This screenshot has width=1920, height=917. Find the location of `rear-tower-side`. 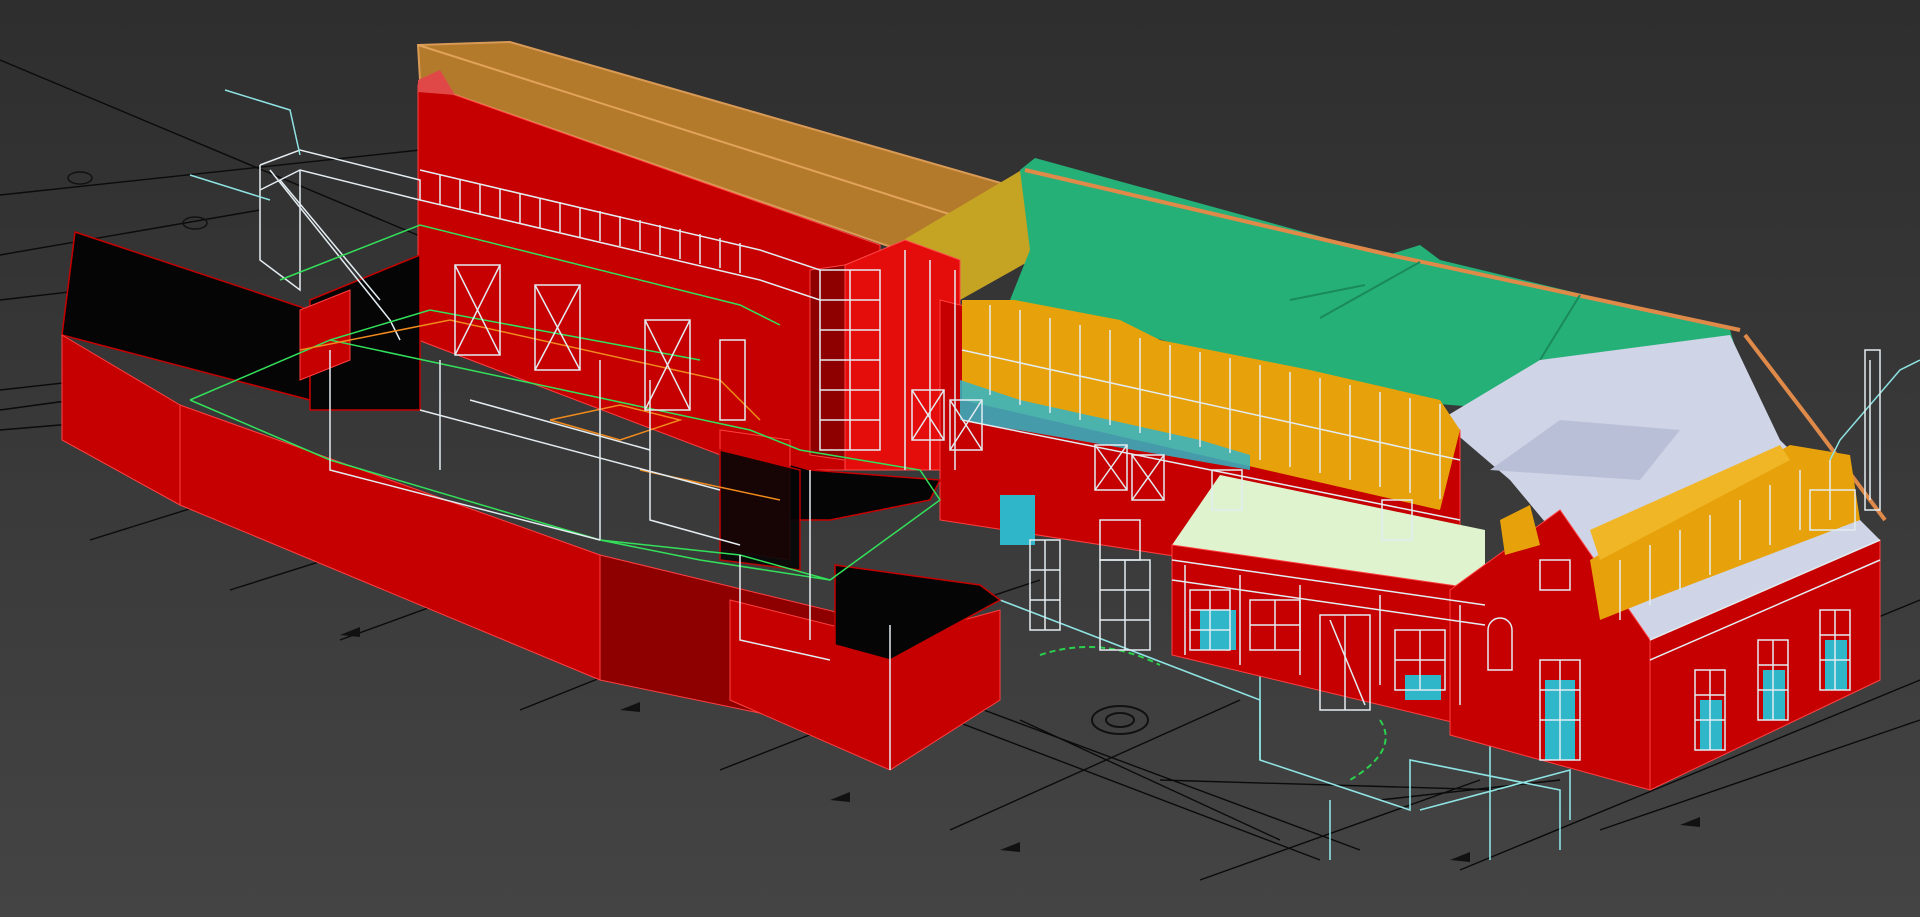

rear-tower-side is located at coordinates (827, 362).